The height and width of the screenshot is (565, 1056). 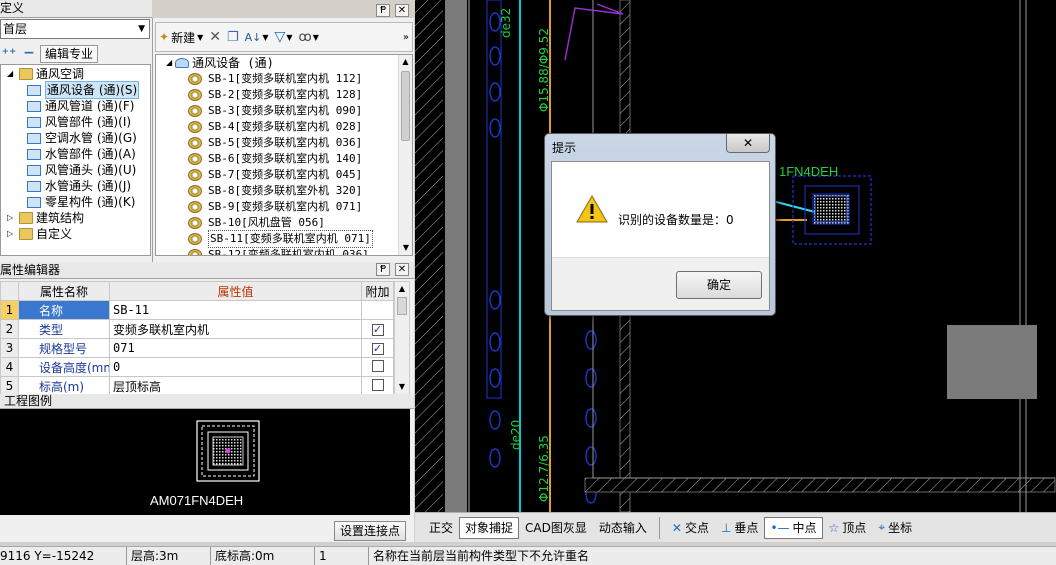 What do you see at coordinates (285, 206) in the screenshot?
I see `component-label: SB-9[变频多联机室内机 071]` at bounding box center [285, 206].